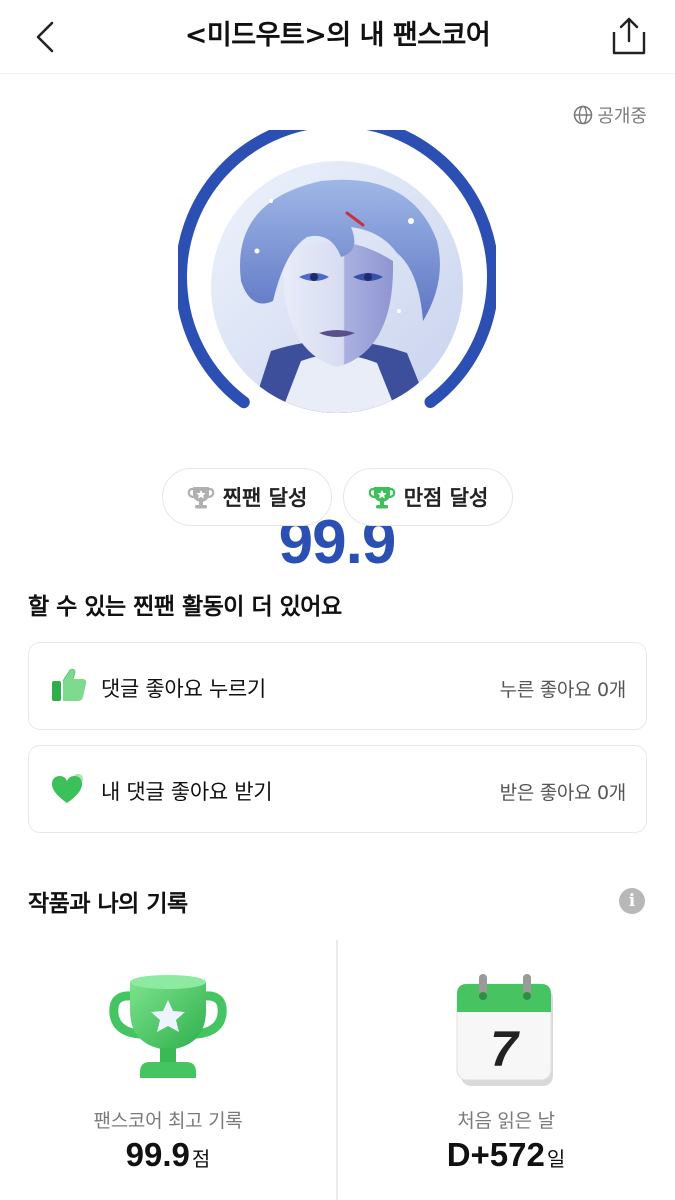 The width and height of the screenshot is (675, 1200). Describe the element at coordinates (563, 690) in the screenshot. I see `activity-value: 누른 좋아요 0개` at that location.